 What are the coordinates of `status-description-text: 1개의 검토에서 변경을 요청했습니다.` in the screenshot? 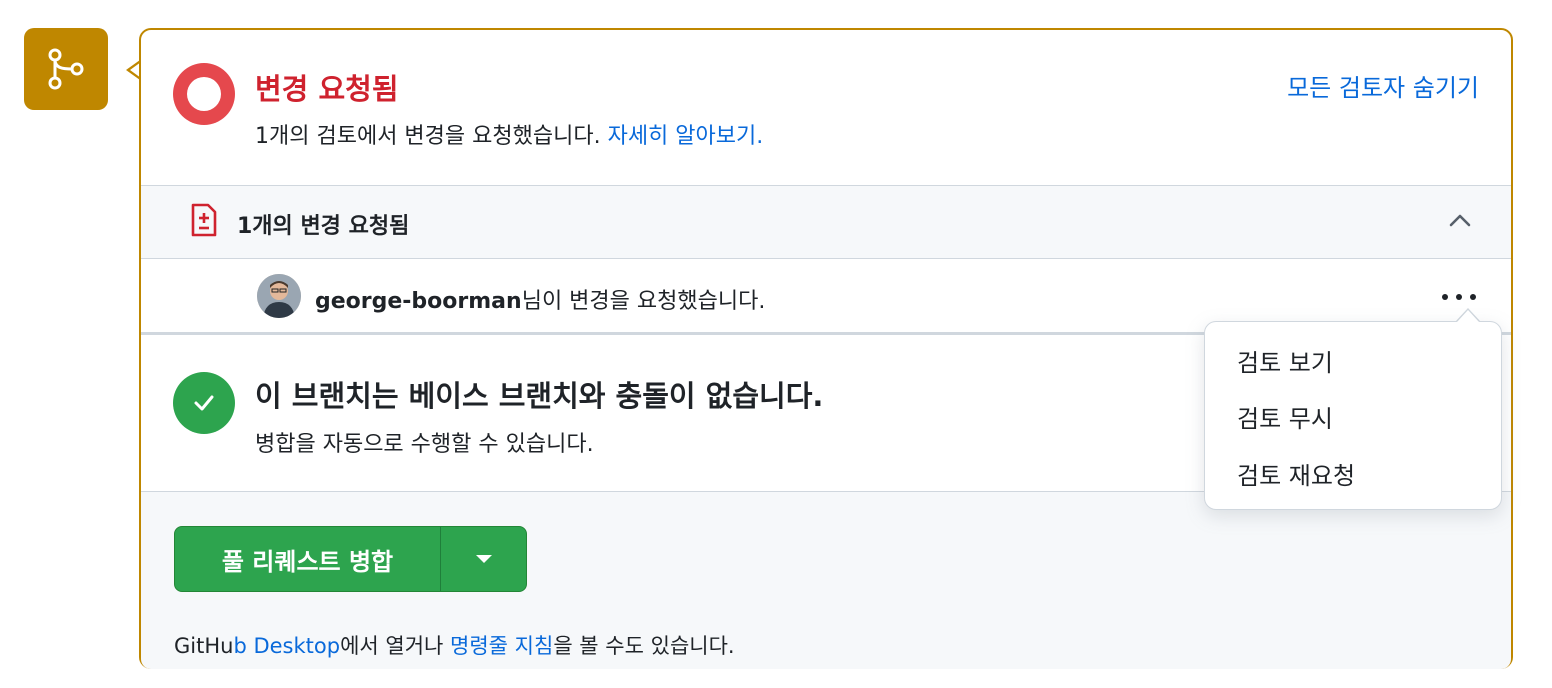 It's located at (428, 136).